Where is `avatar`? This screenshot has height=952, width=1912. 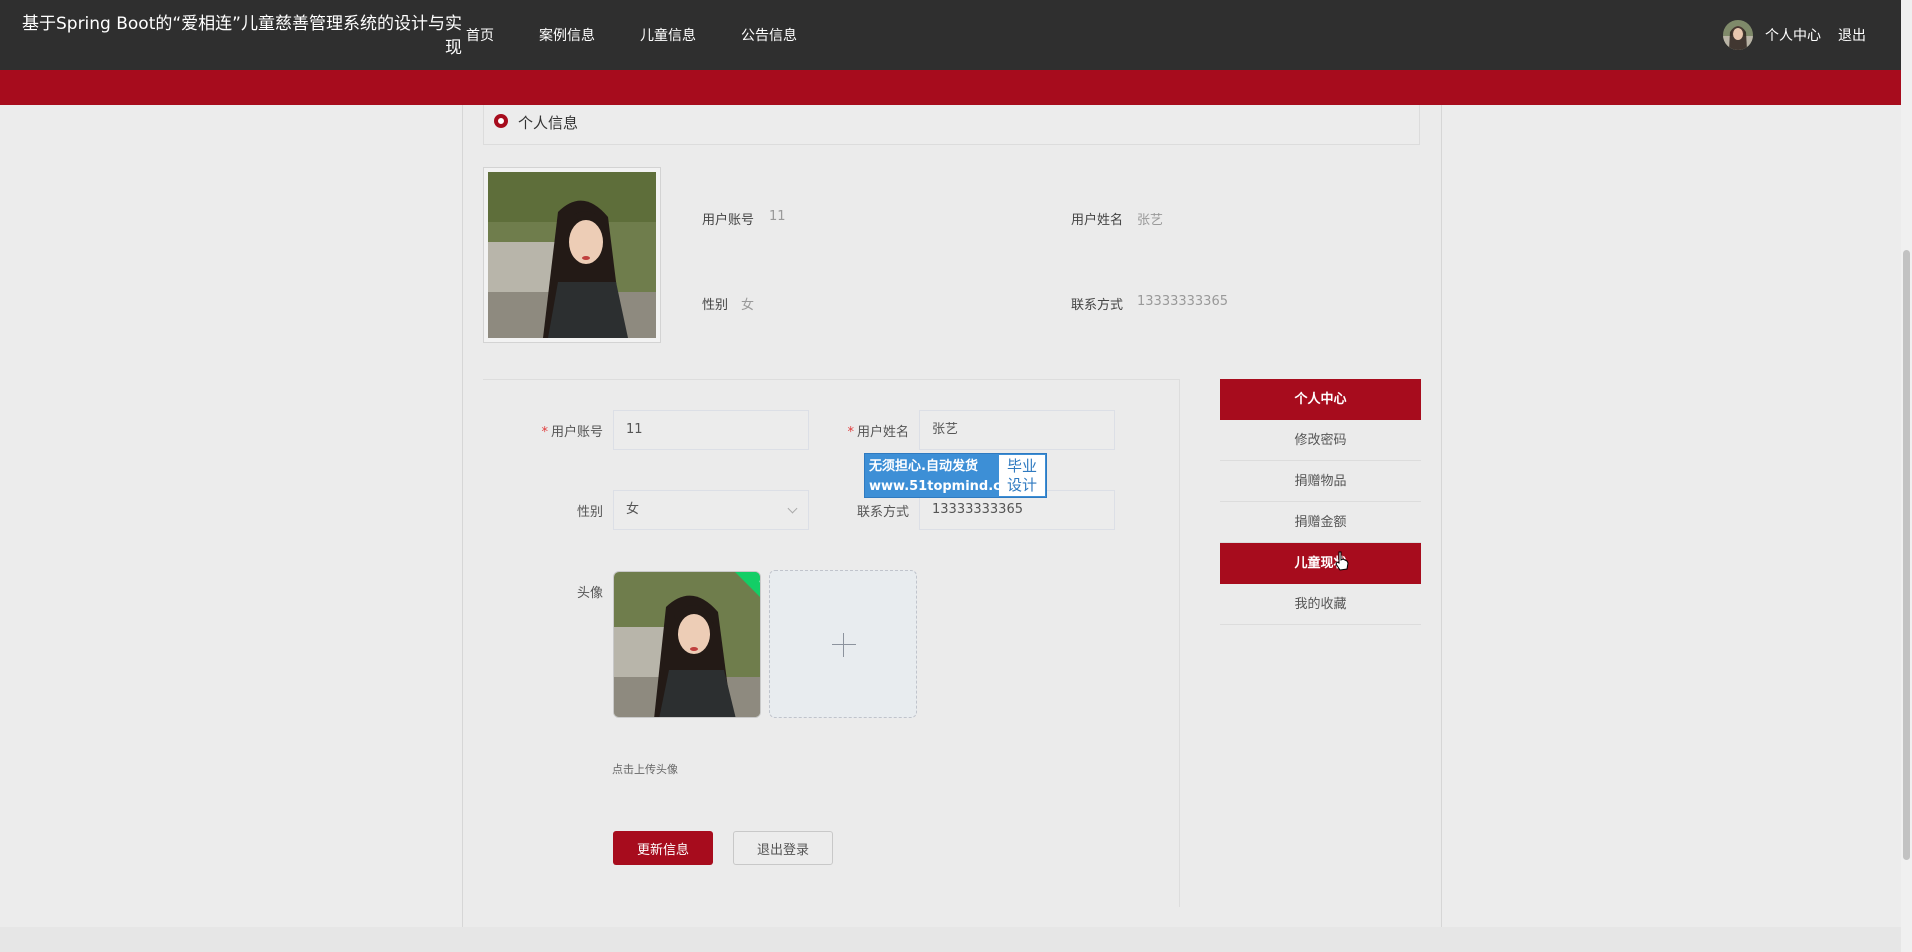
avatar is located at coordinates (1738, 35).